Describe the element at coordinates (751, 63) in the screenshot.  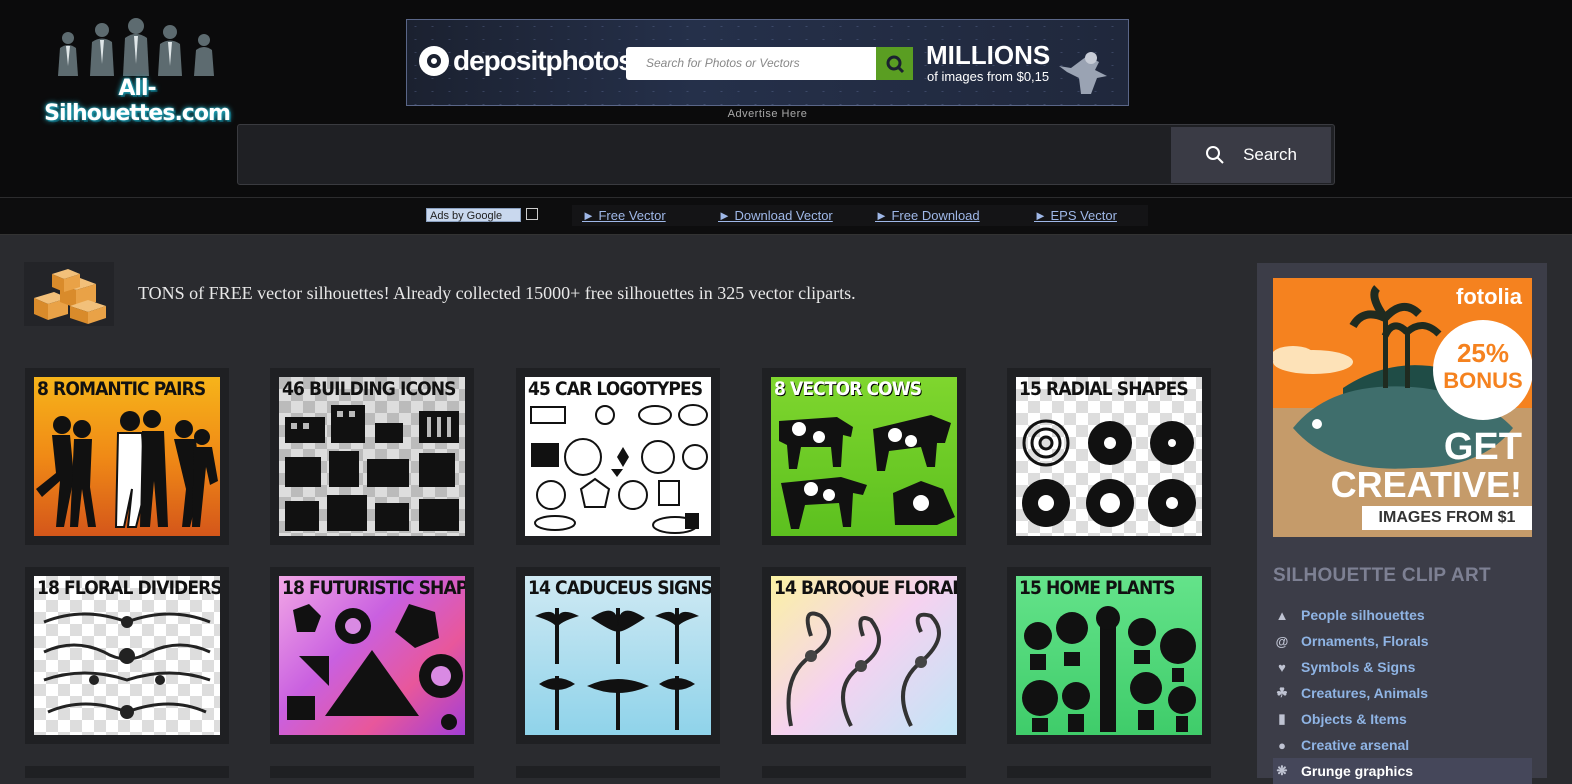
I see `banner-search-field: Search for Photos or Vectors` at that location.